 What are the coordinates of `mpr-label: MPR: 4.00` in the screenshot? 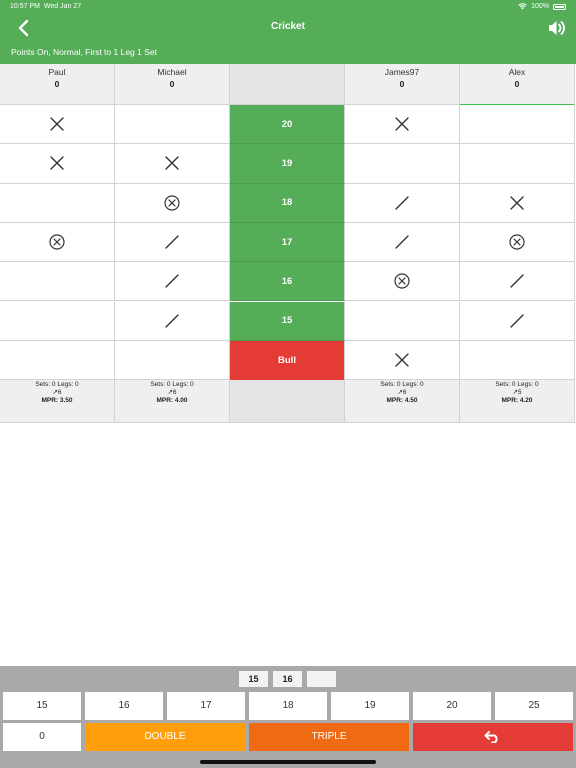 It's located at (172, 401).